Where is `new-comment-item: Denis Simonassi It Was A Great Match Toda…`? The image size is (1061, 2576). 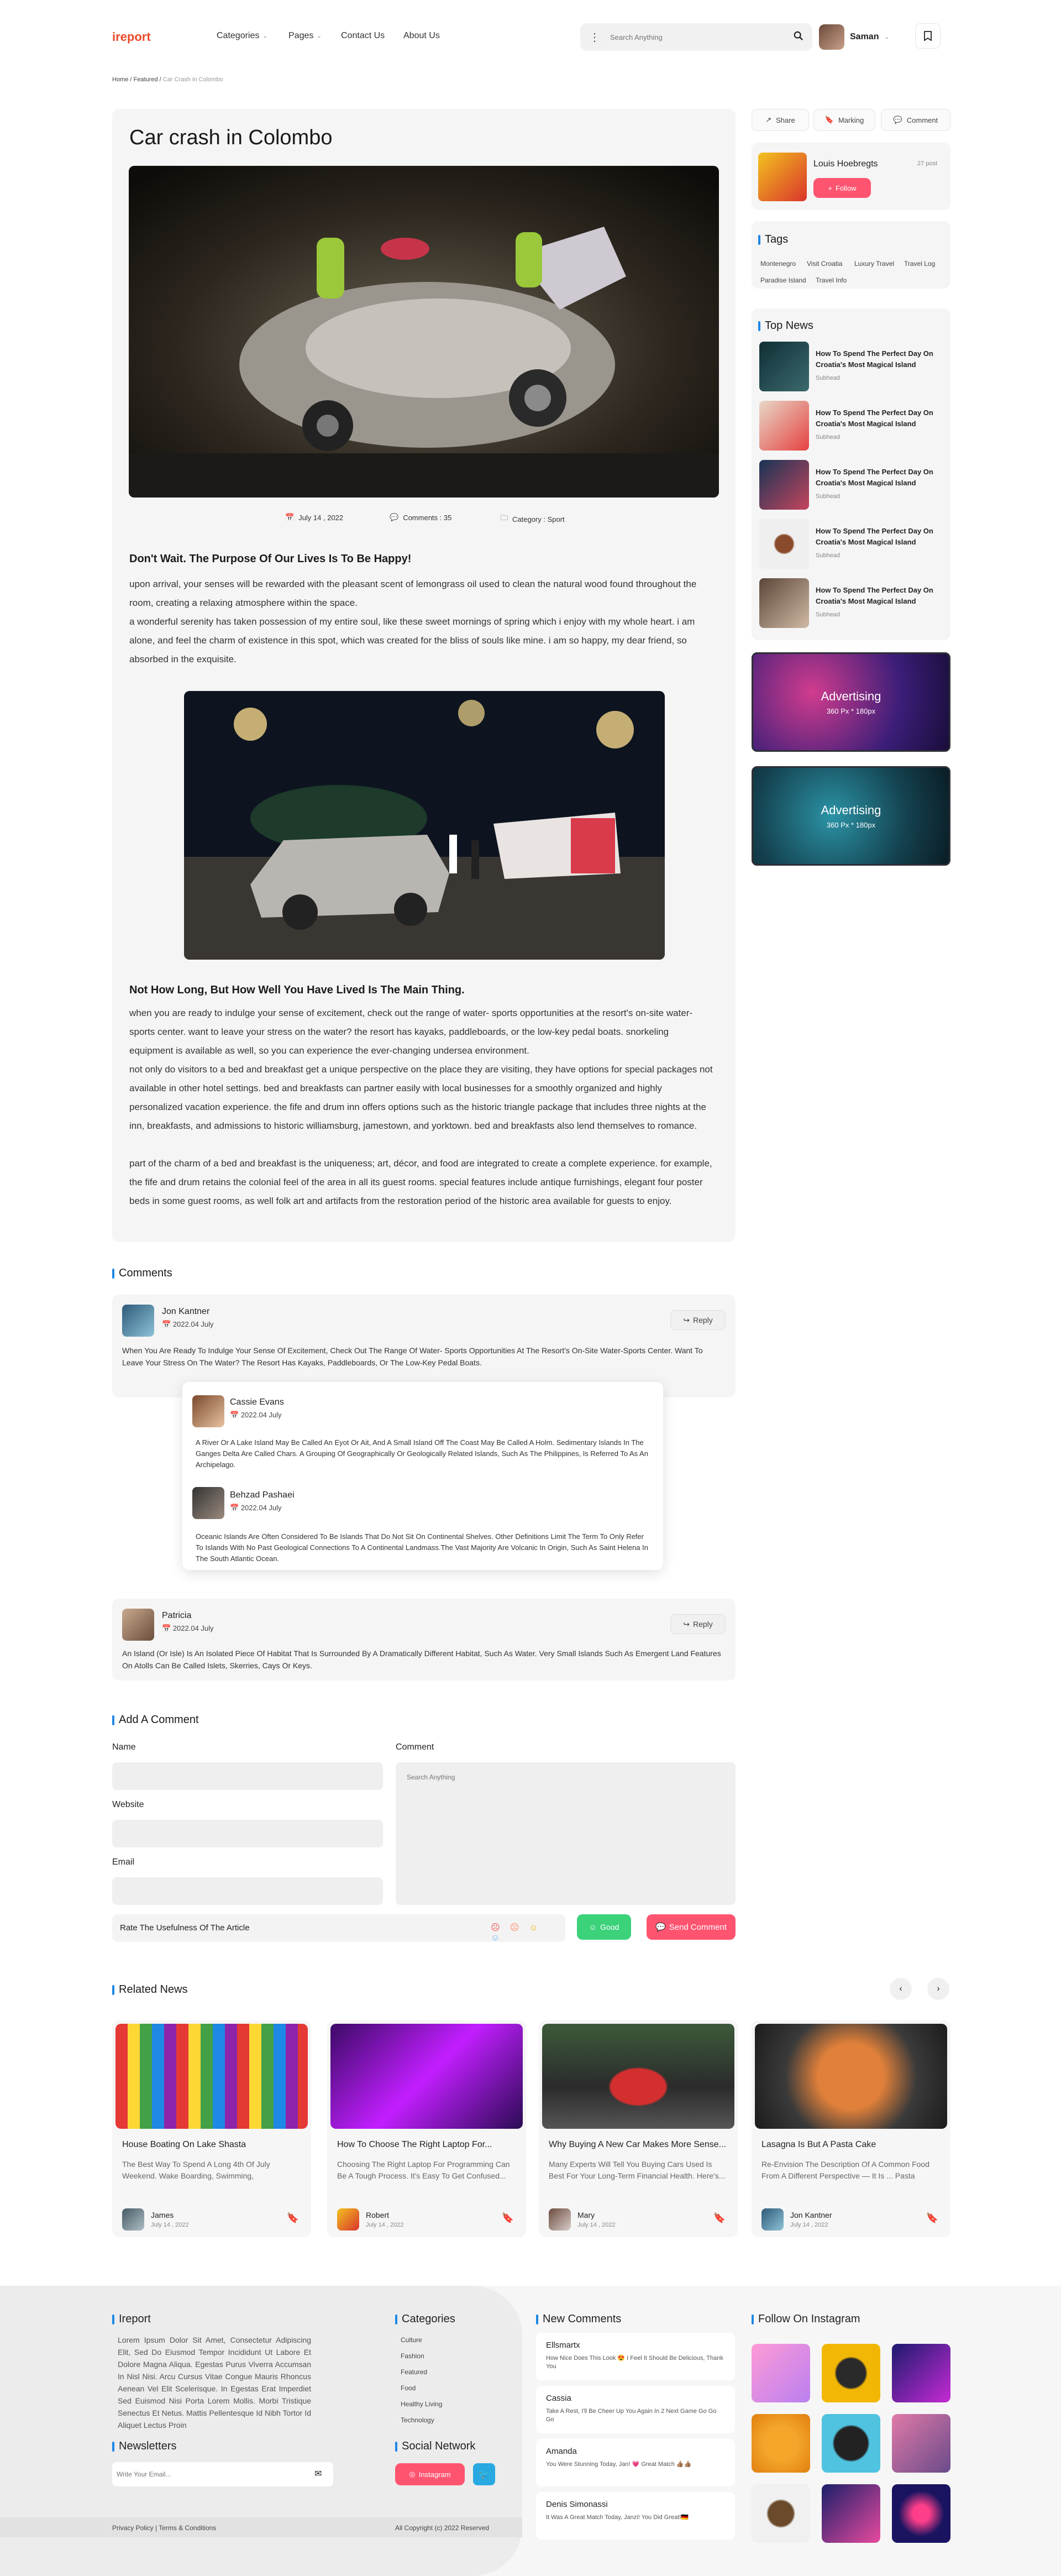 new-comment-item: Denis Simonassi It Was A Great Match Toda… is located at coordinates (635, 2516).